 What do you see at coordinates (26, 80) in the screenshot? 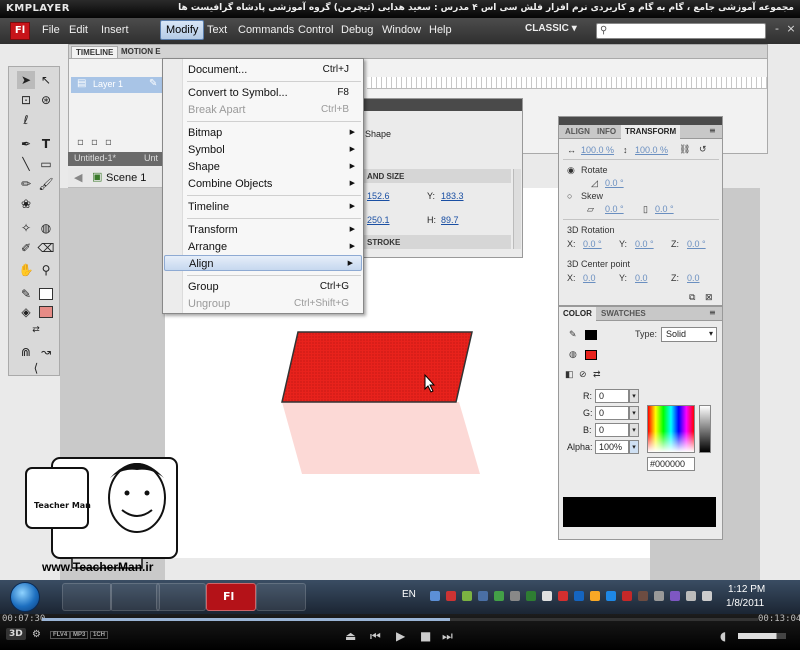
I see `selection-tool-icon: ➤` at bounding box center [26, 80].